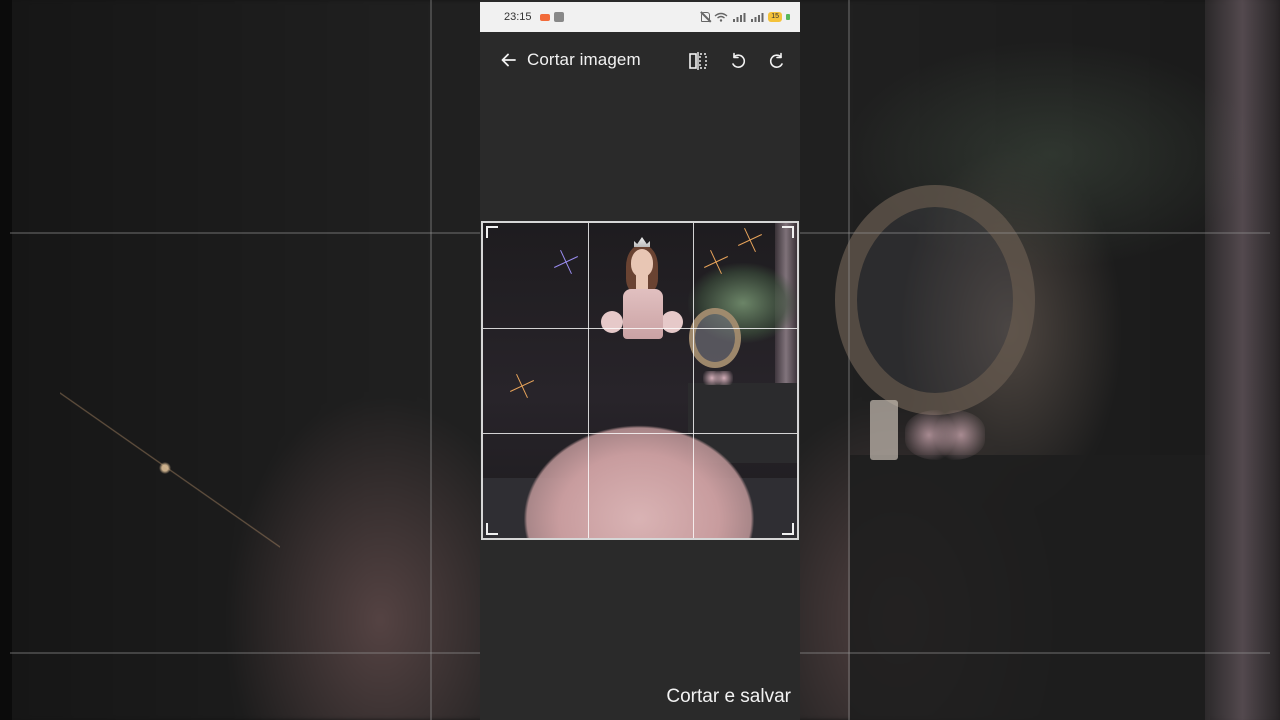 This screenshot has width=1280, height=720. I want to click on back-button, so click(501, 60).